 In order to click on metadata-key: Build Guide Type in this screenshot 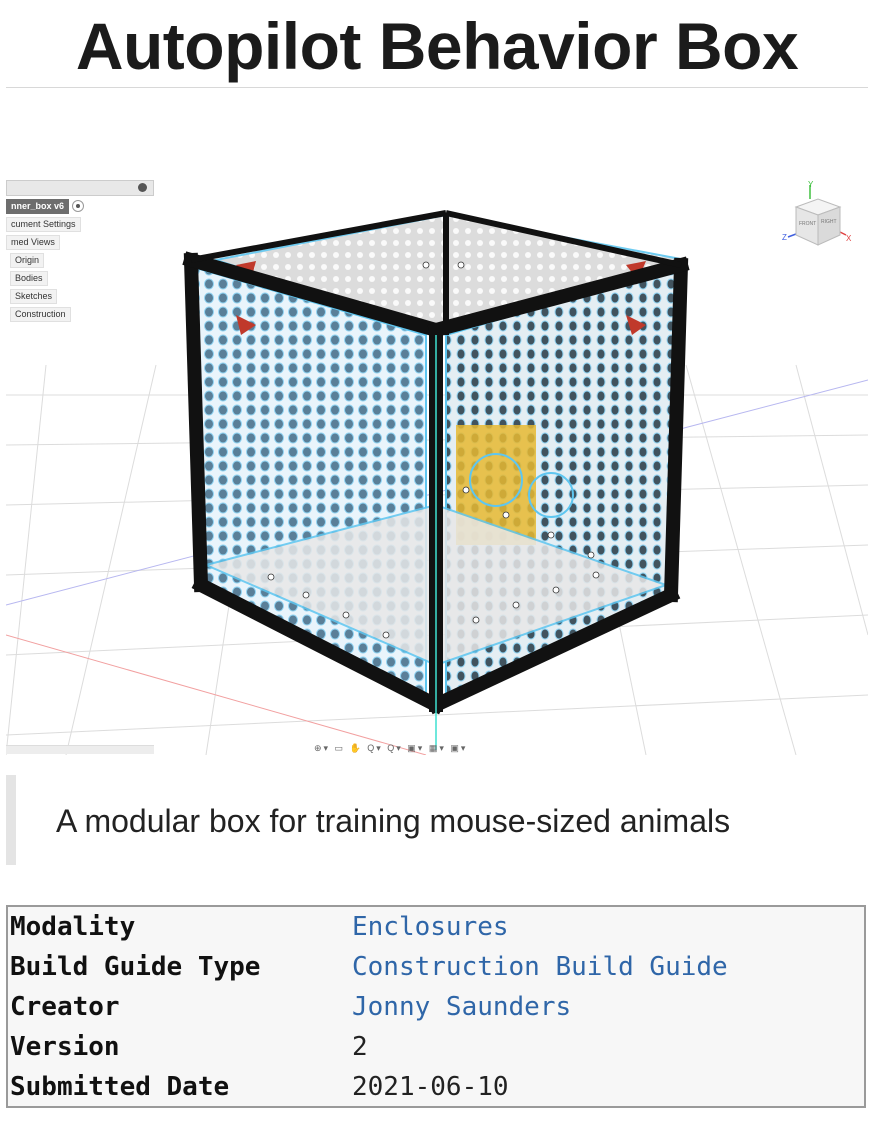, I will do `click(135, 967)`.